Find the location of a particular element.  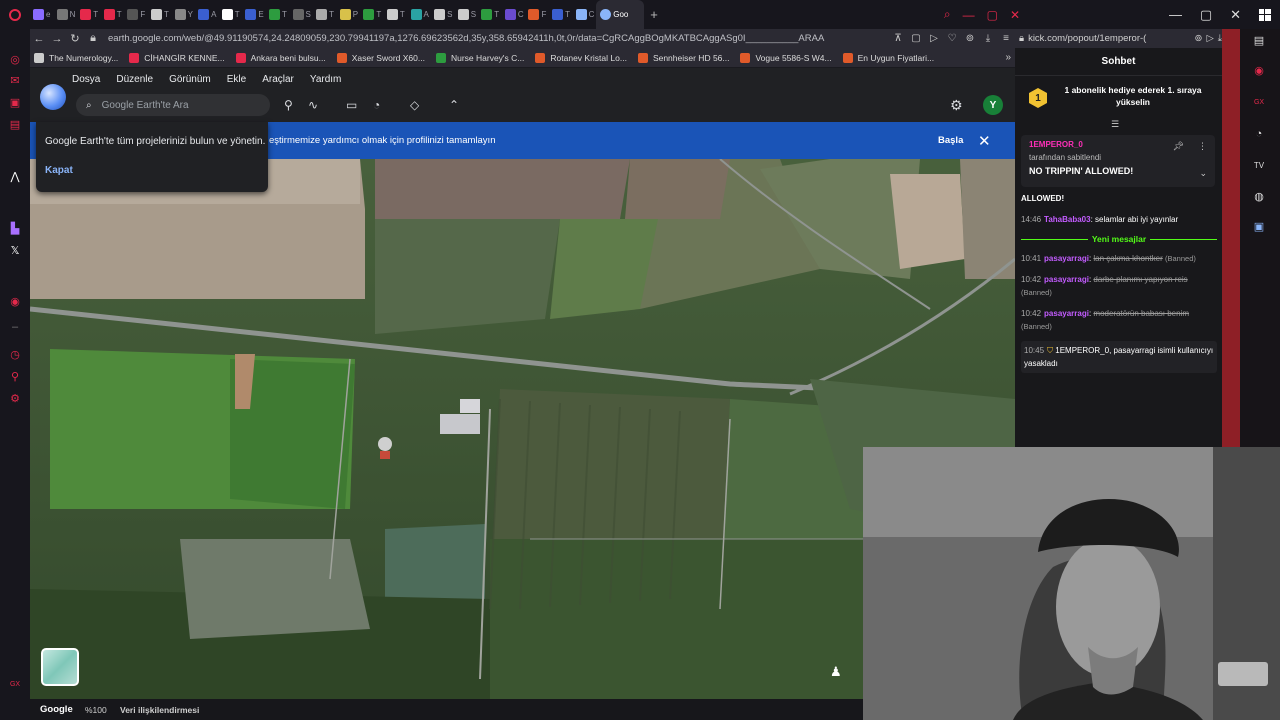

expand-icon: ☰ is located at coordinates (1115, 124).